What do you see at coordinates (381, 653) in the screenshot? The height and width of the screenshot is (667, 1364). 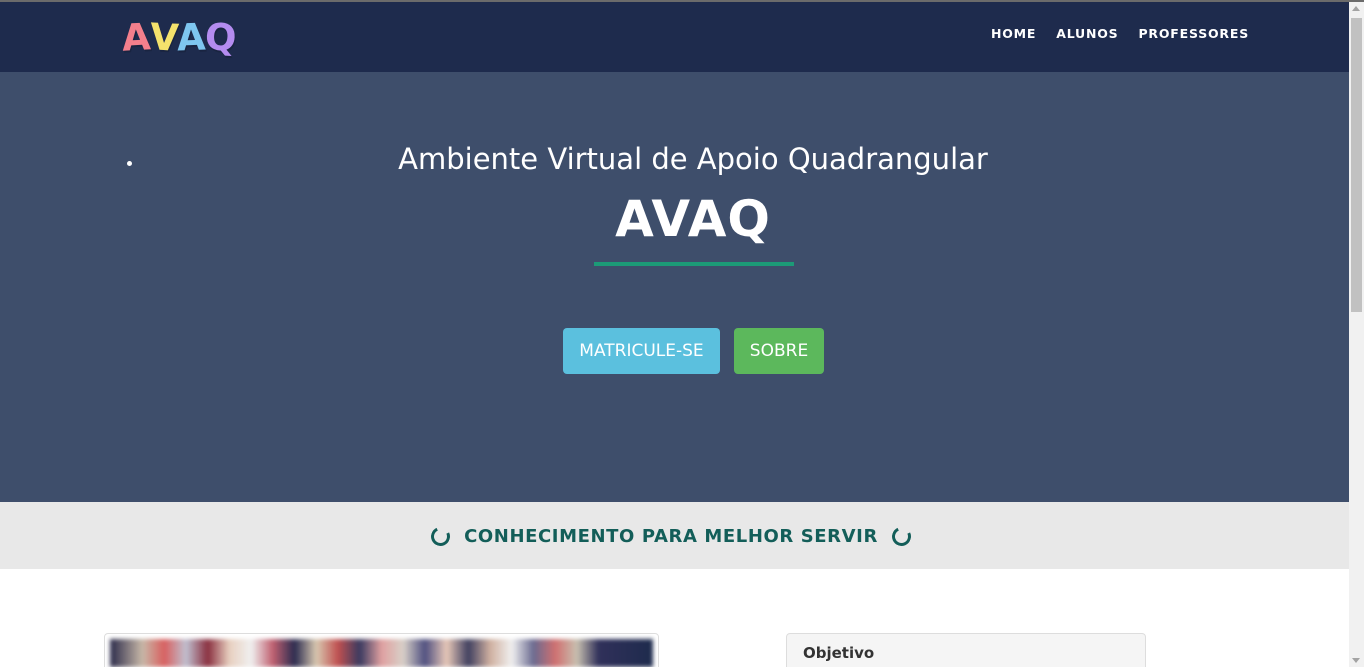 I see `featured-image` at bounding box center [381, 653].